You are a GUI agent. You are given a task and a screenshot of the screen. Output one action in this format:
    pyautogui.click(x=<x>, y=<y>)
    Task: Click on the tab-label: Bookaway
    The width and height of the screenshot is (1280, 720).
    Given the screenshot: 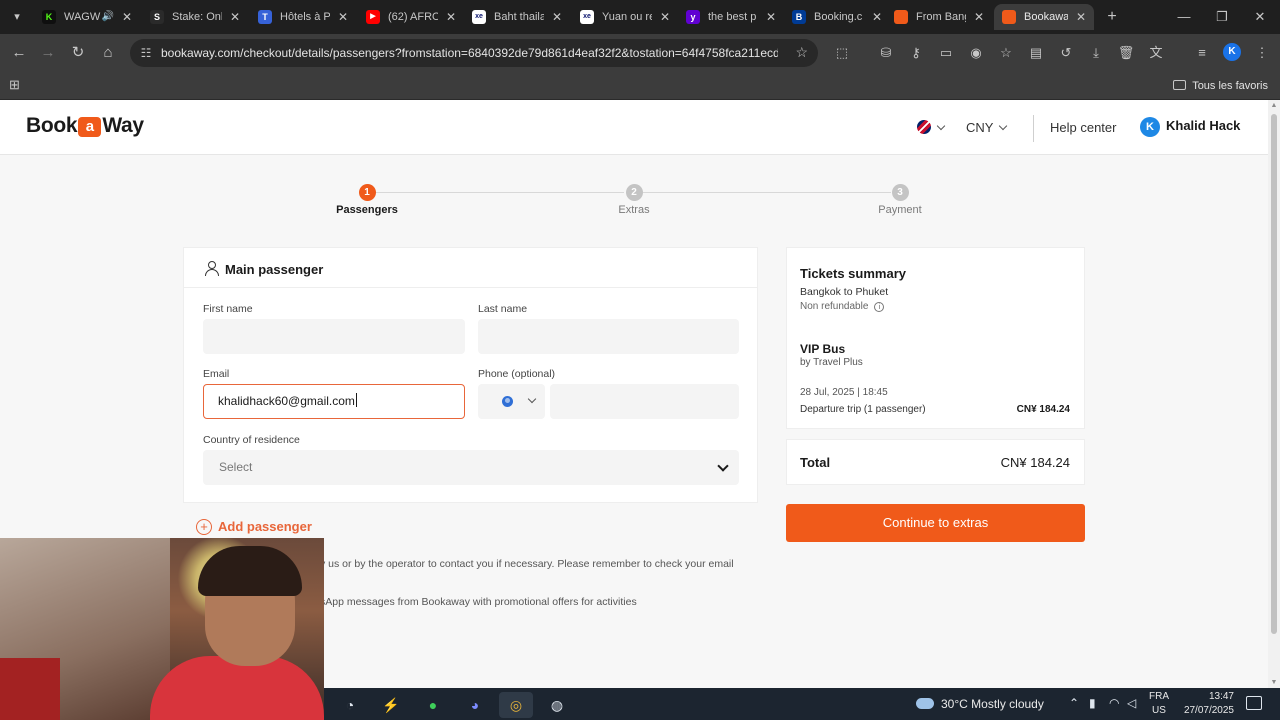 What is the action you would take?
    pyautogui.click(x=1046, y=17)
    